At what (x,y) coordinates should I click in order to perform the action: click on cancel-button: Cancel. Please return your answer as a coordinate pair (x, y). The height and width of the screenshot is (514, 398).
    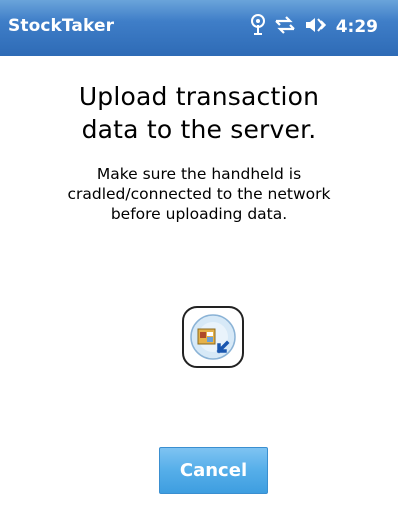
    Looking at the image, I should click on (213, 470).